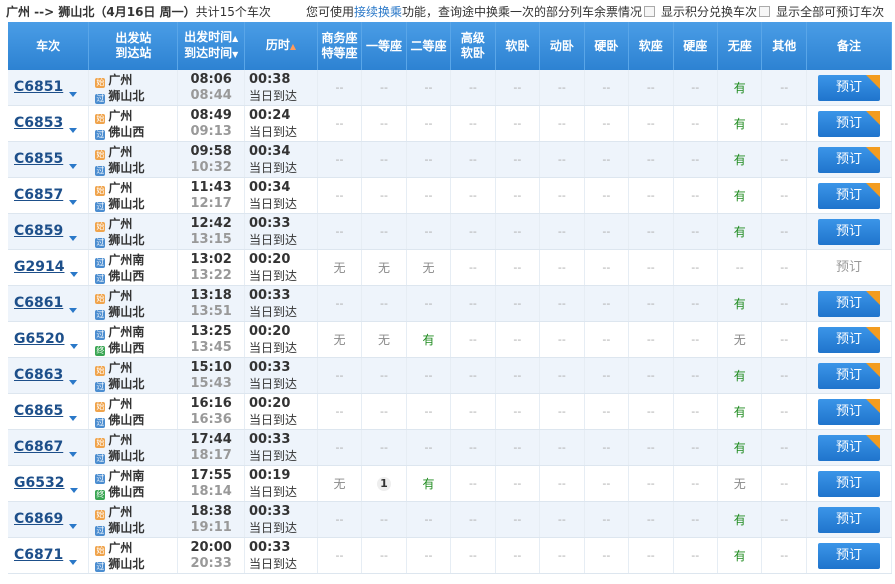 This screenshot has width=895, height=584. Describe the element at coordinates (38, 123) in the screenshot. I see `train-number-link: C6853` at that location.